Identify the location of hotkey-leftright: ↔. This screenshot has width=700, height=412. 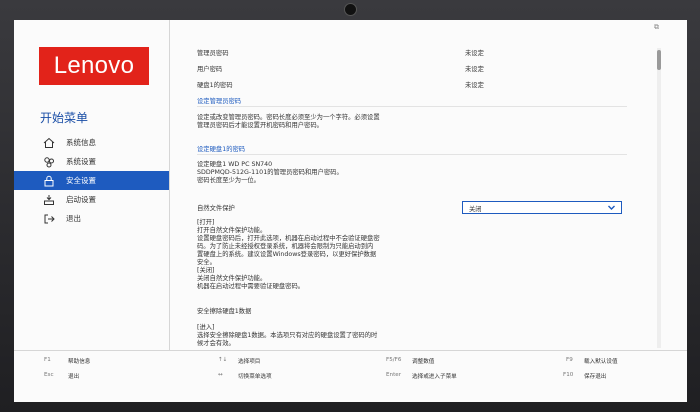
(220, 375).